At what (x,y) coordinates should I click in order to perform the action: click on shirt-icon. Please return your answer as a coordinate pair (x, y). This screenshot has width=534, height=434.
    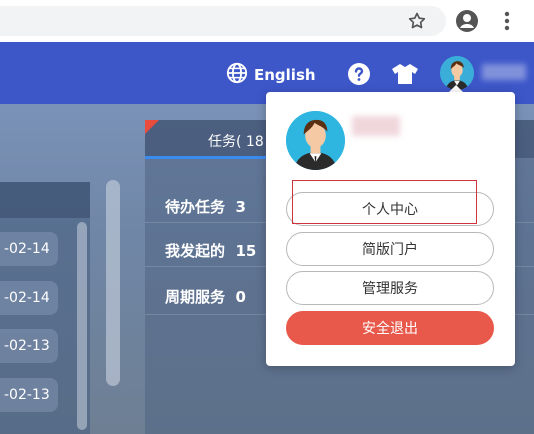
    Looking at the image, I should click on (405, 74).